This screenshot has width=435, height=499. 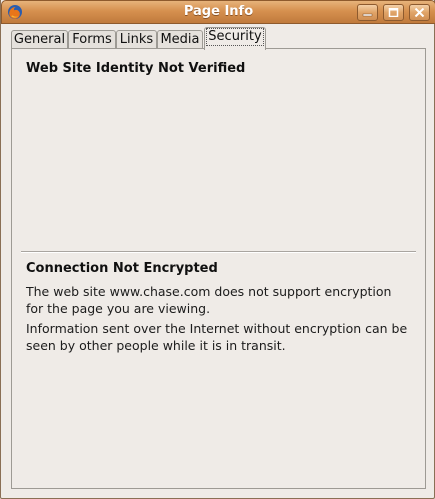 I want to click on close-button, so click(x=419, y=12).